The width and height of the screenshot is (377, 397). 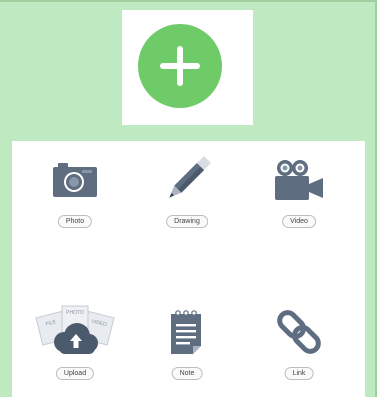 What do you see at coordinates (190, 176) in the screenshot?
I see `pencil-icon` at bounding box center [190, 176].